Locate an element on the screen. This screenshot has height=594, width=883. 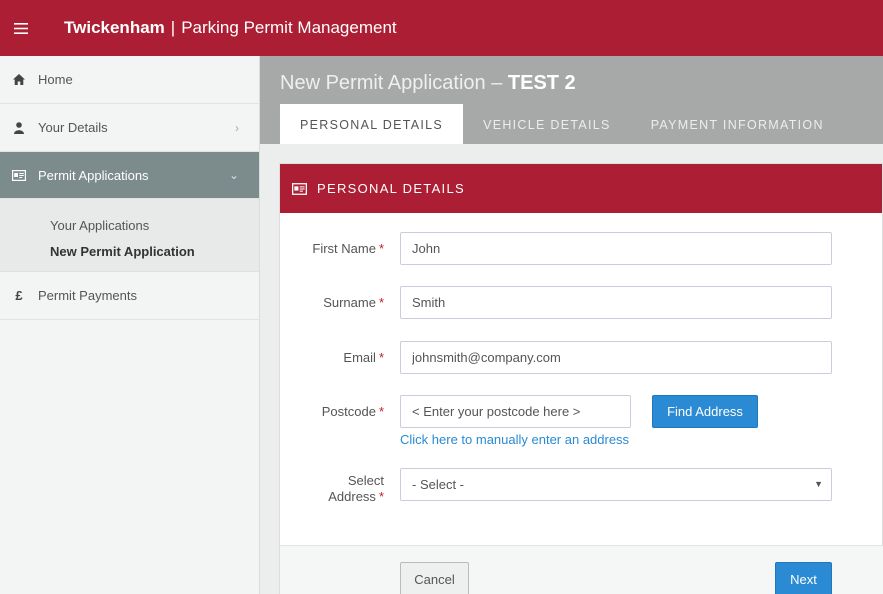
sidebar-subitem-your-applications: Your Applications is located at coordinates (129, 226).